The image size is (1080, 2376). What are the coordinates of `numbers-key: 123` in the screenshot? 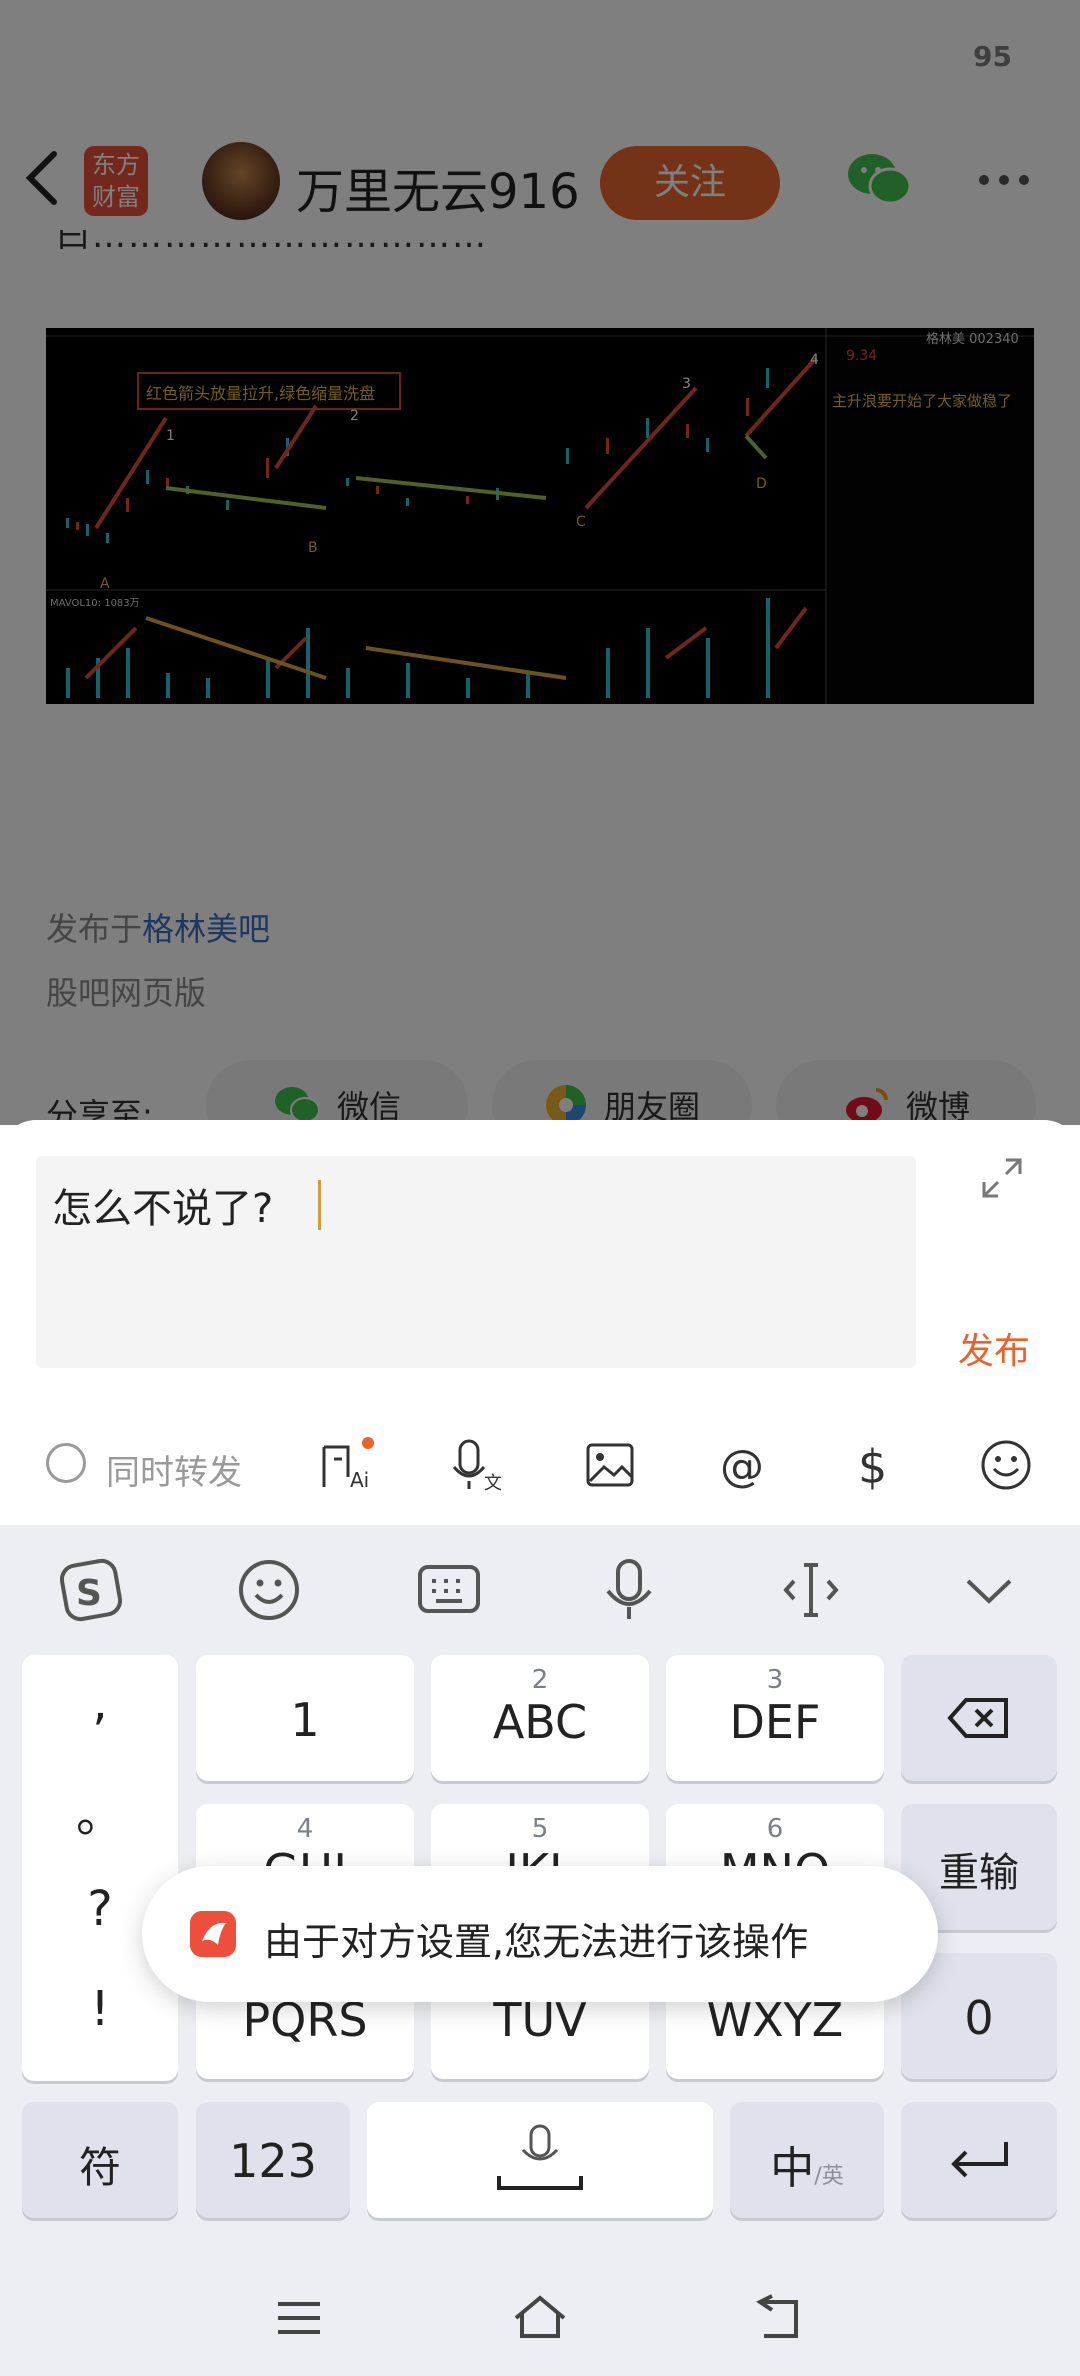 It's located at (273, 2160).